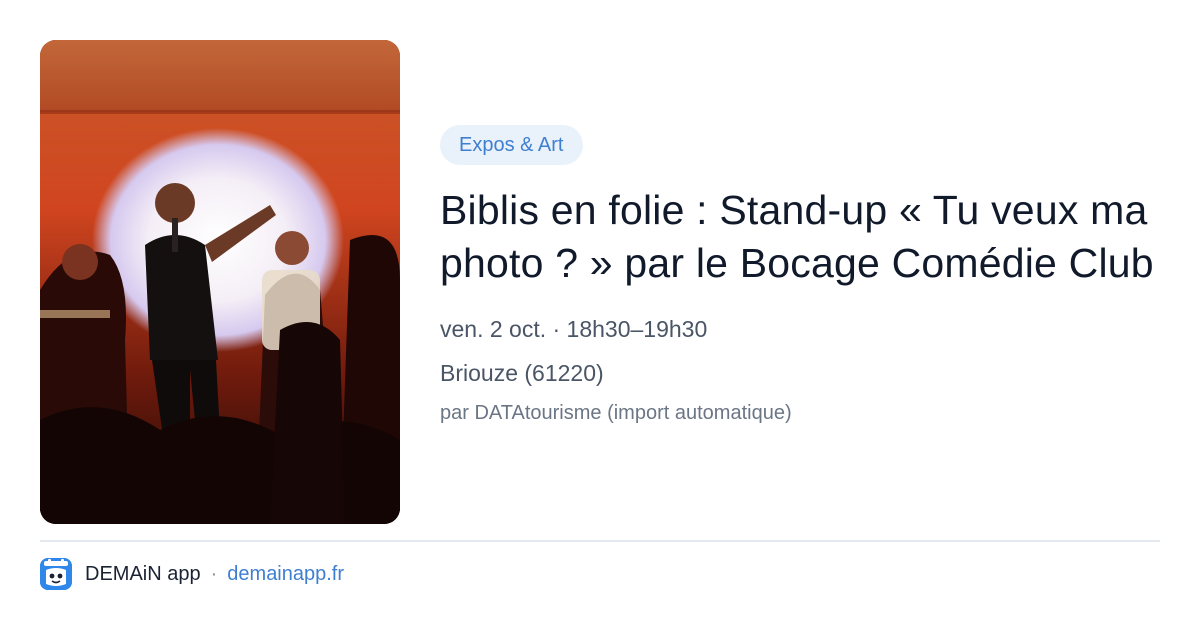  I want to click on footer: DEMAiN app · demainapp.fr, so click(192, 574).